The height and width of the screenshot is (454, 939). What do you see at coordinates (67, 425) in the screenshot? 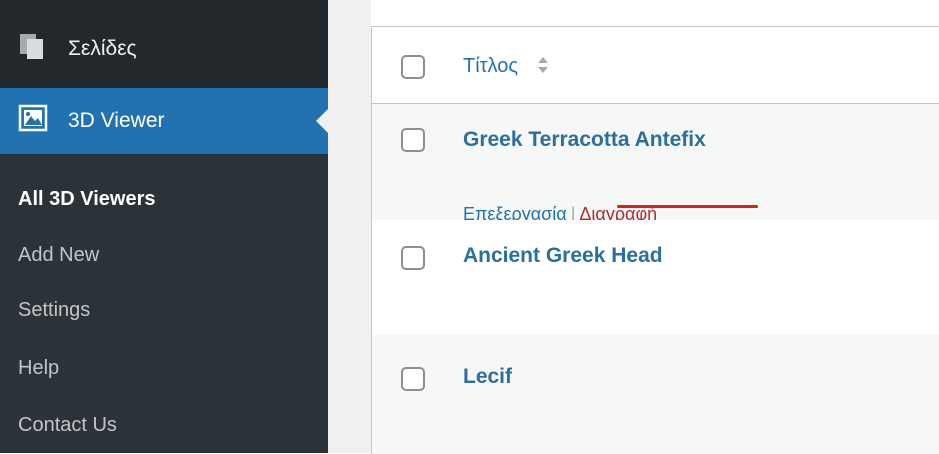
I see `submenu-item-contact-us: Contact Us` at bounding box center [67, 425].